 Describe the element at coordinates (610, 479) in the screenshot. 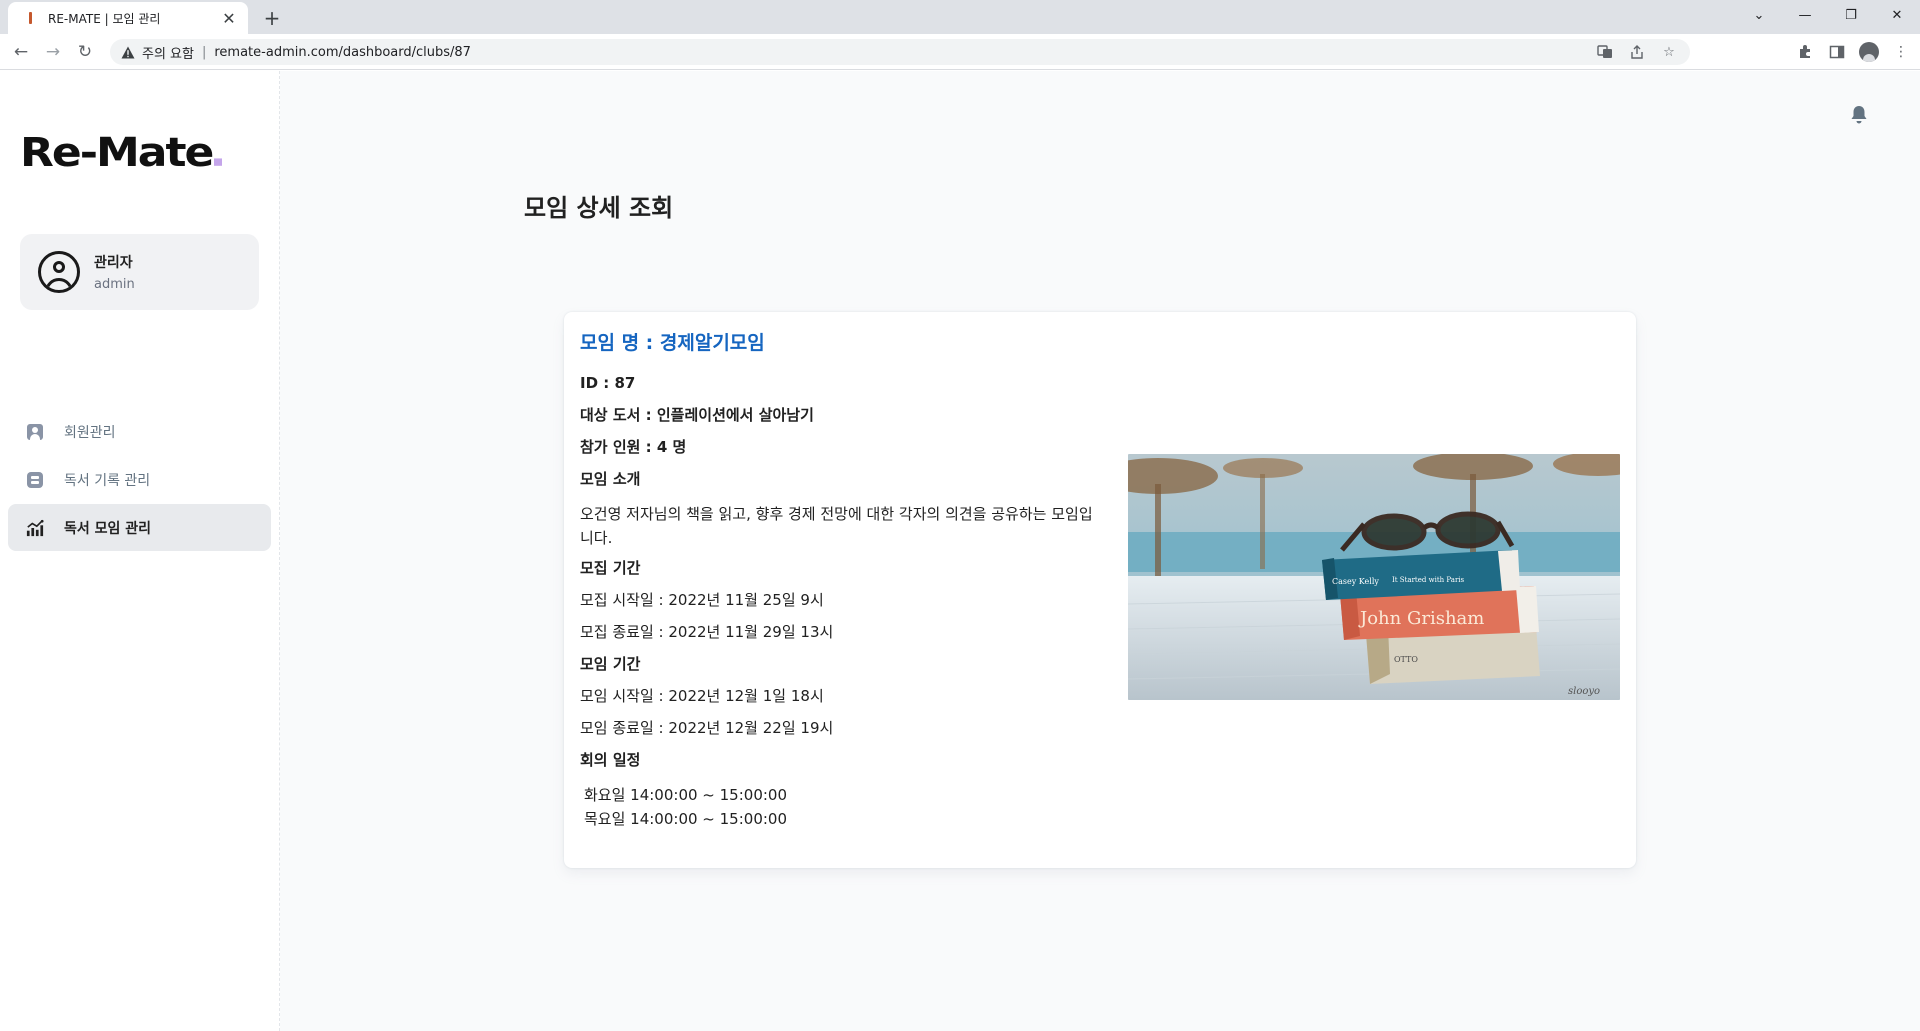

I see `intro-heading: 모임 소개` at that location.